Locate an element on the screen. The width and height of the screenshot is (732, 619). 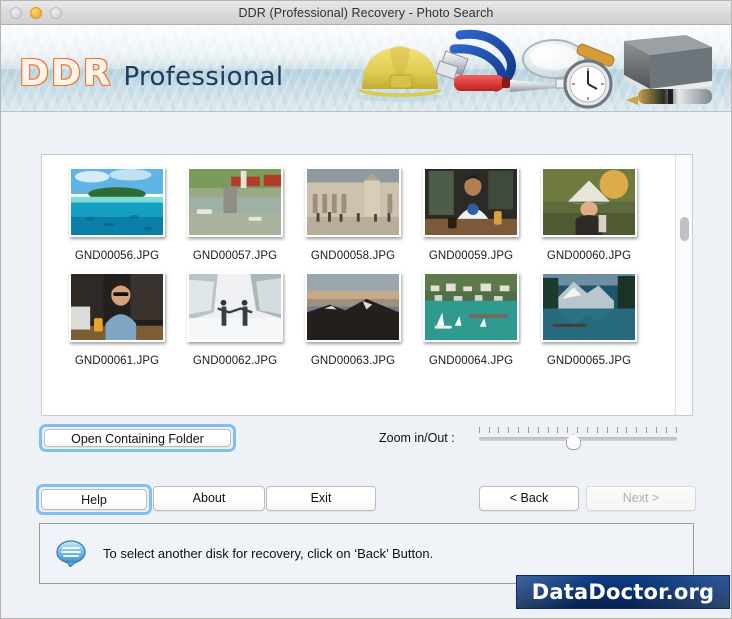
thumbnail-item: GND00056.JPG is located at coordinates (117, 214).